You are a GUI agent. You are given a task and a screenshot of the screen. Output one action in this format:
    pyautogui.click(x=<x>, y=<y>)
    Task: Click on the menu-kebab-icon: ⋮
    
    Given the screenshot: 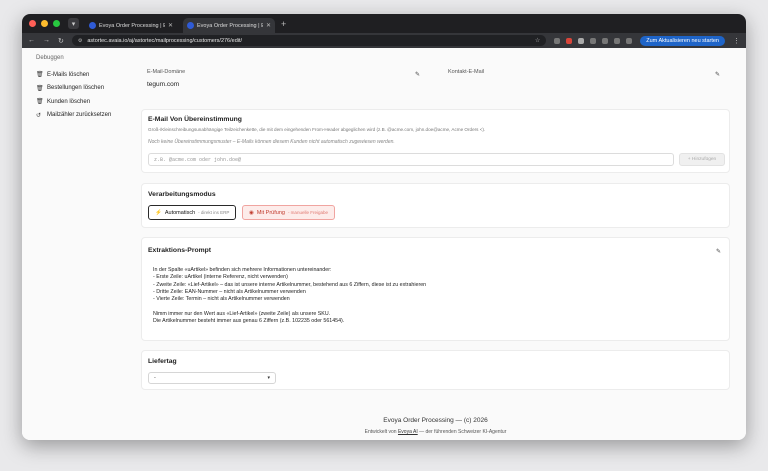 What is the action you would take?
    pyautogui.click(x=736, y=41)
    